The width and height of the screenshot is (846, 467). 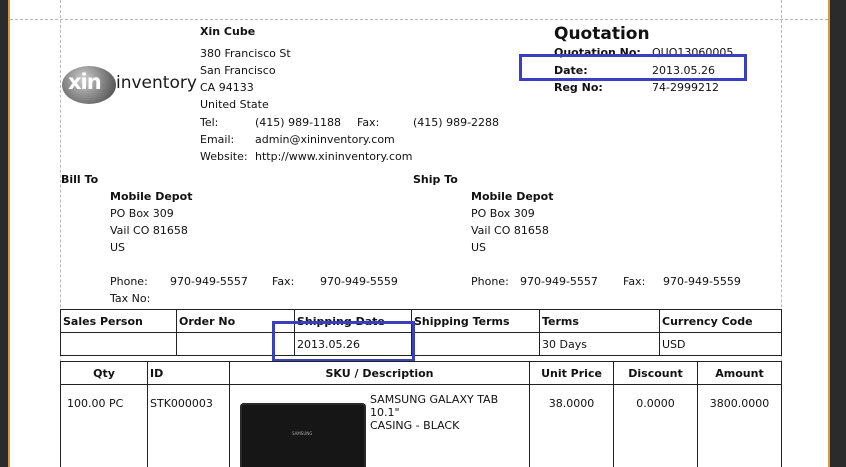 I want to click on header-amount: Amount, so click(x=739, y=373).